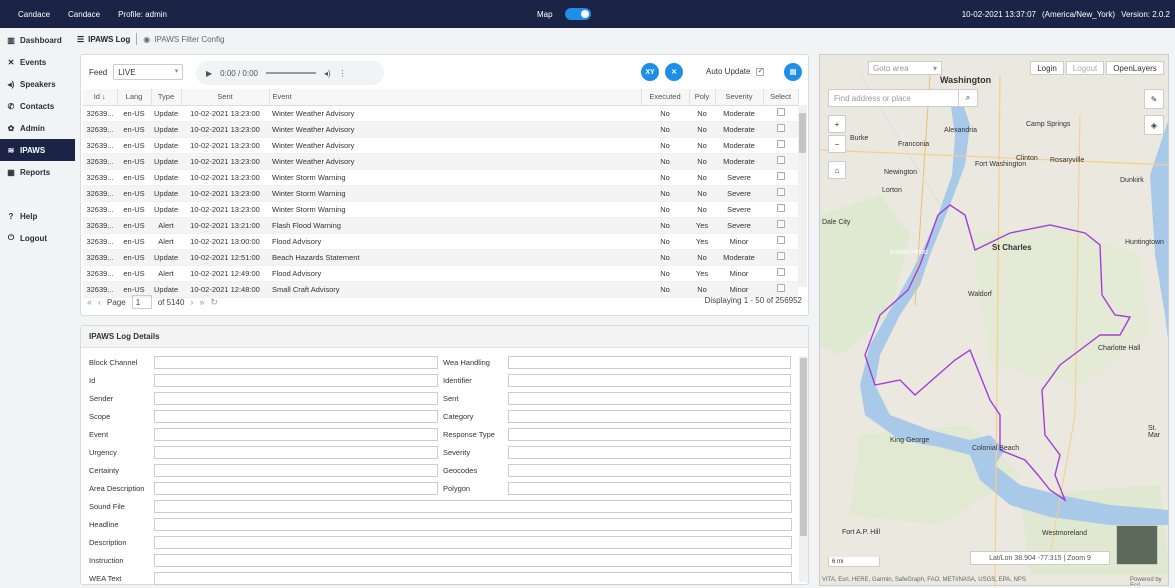  What do you see at coordinates (577, 14) in the screenshot?
I see `map-toggle` at bounding box center [577, 14].